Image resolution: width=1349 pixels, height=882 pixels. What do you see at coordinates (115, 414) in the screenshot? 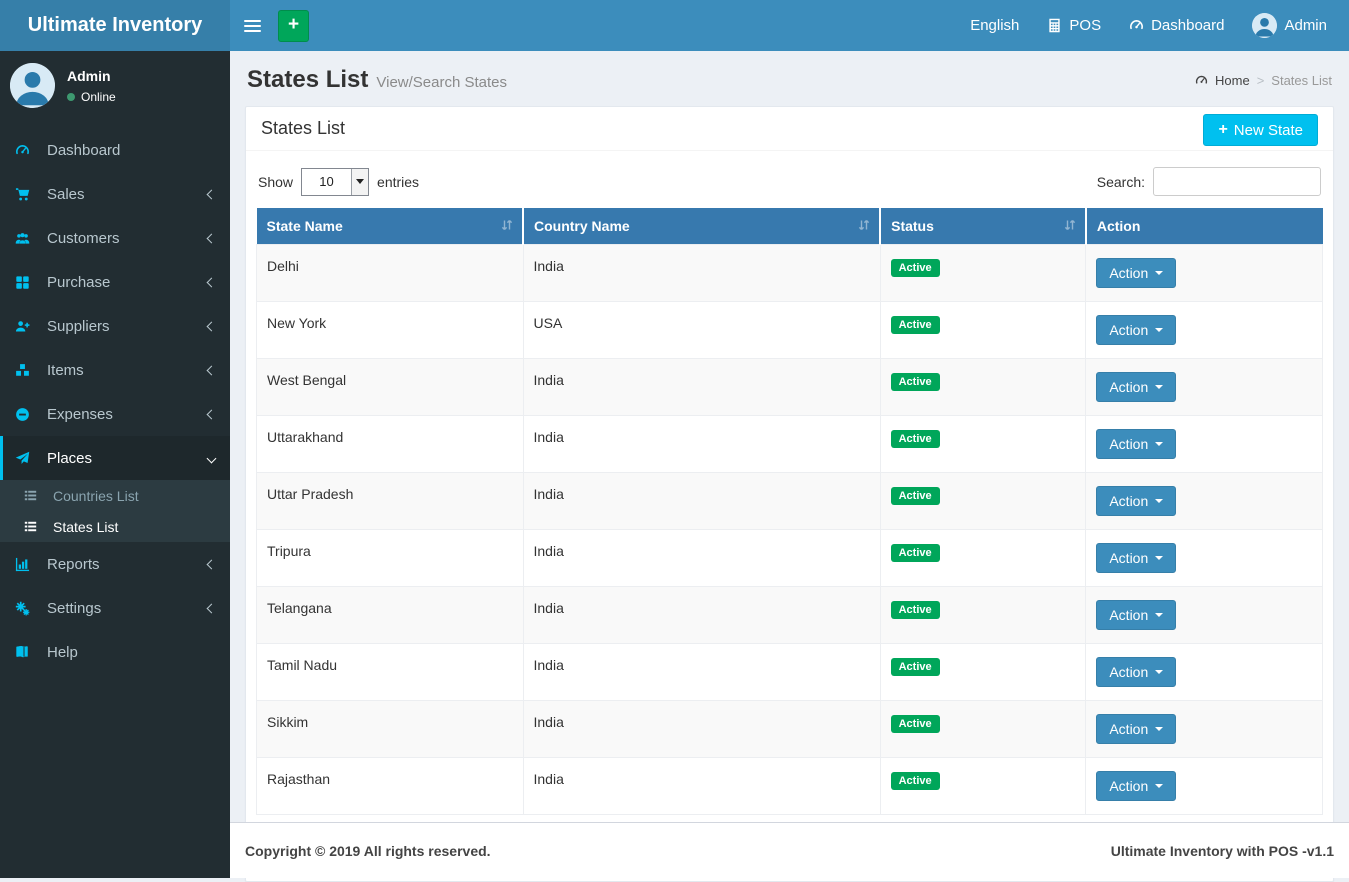
I see `sidebar-link-expenses: Expenses` at bounding box center [115, 414].